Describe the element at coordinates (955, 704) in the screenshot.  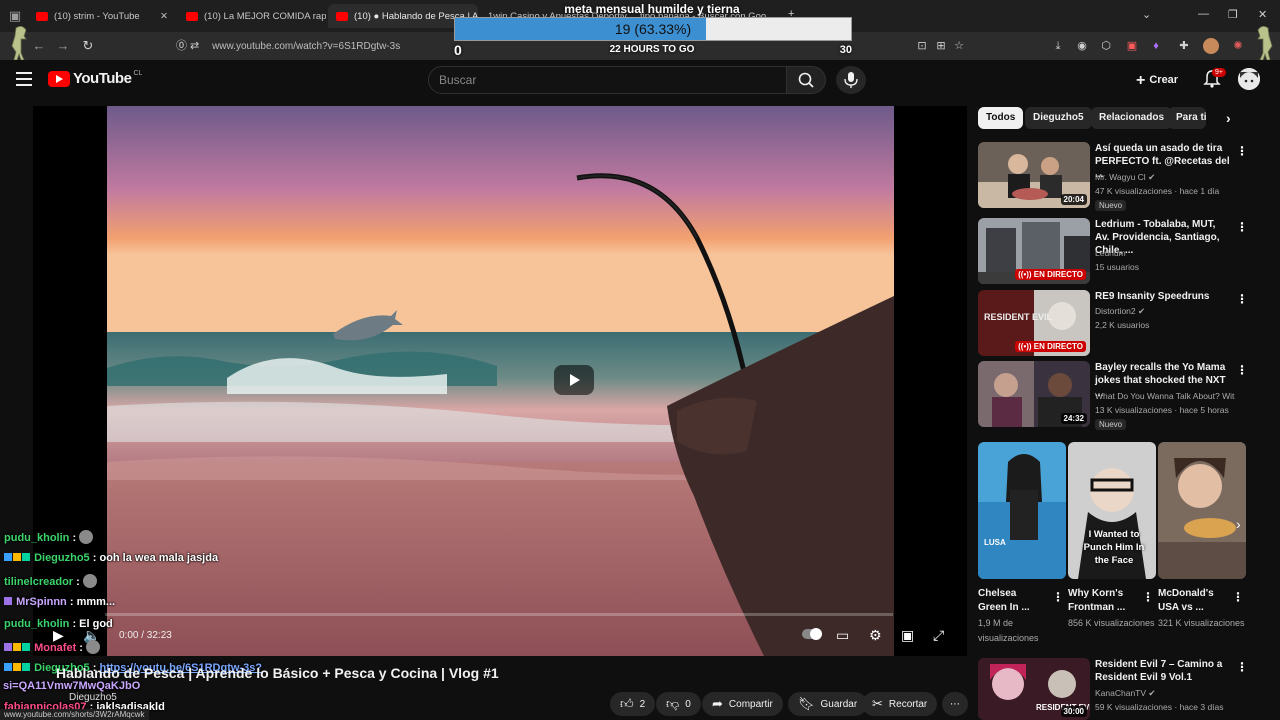
I see `more-actions-button: ⋯` at that location.